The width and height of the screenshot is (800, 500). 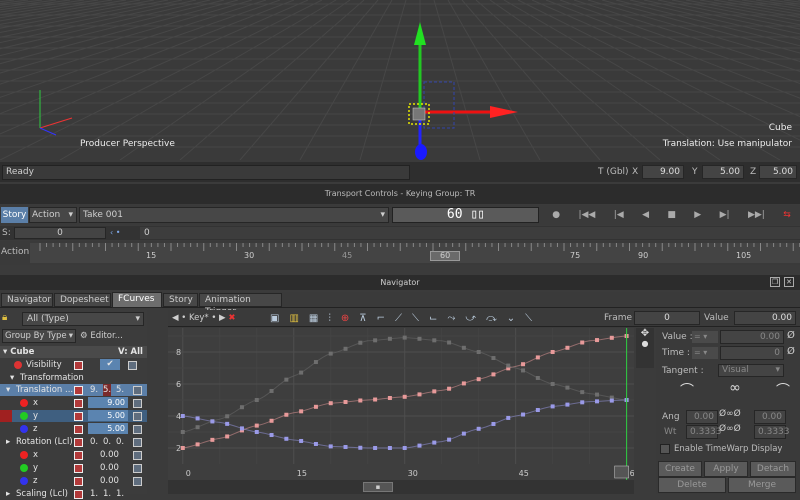 I want to click on stop-icon: ■, so click(x=671, y=215).